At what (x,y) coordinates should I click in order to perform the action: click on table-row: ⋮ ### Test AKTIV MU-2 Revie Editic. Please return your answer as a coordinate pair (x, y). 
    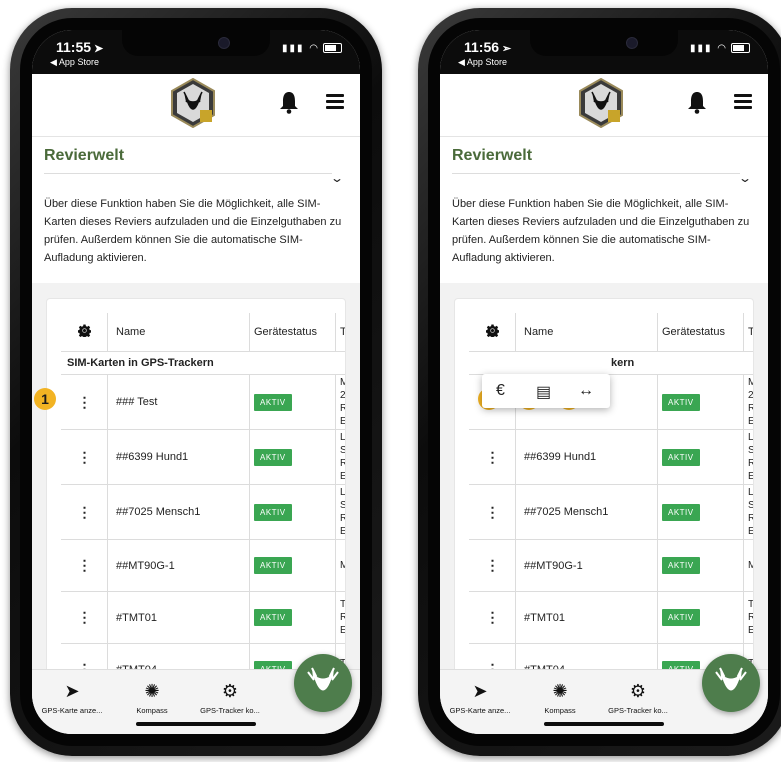
    Looking at the image, I should click on (203, 402).